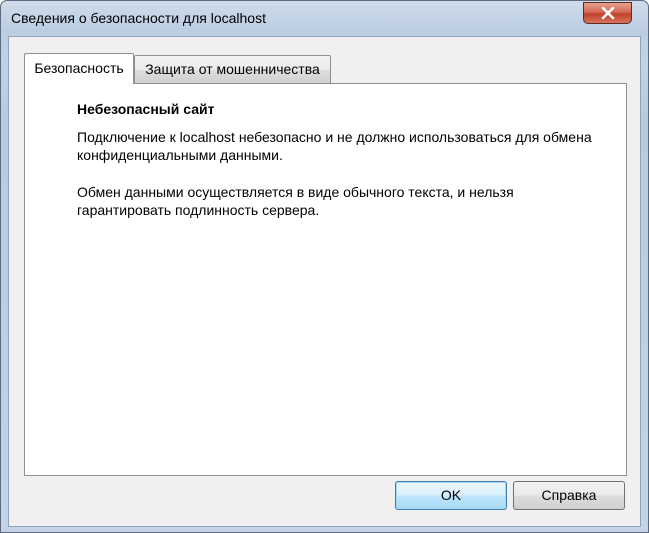  I want to click on security-heading: Небезопасный сайт, so click(146, 109).